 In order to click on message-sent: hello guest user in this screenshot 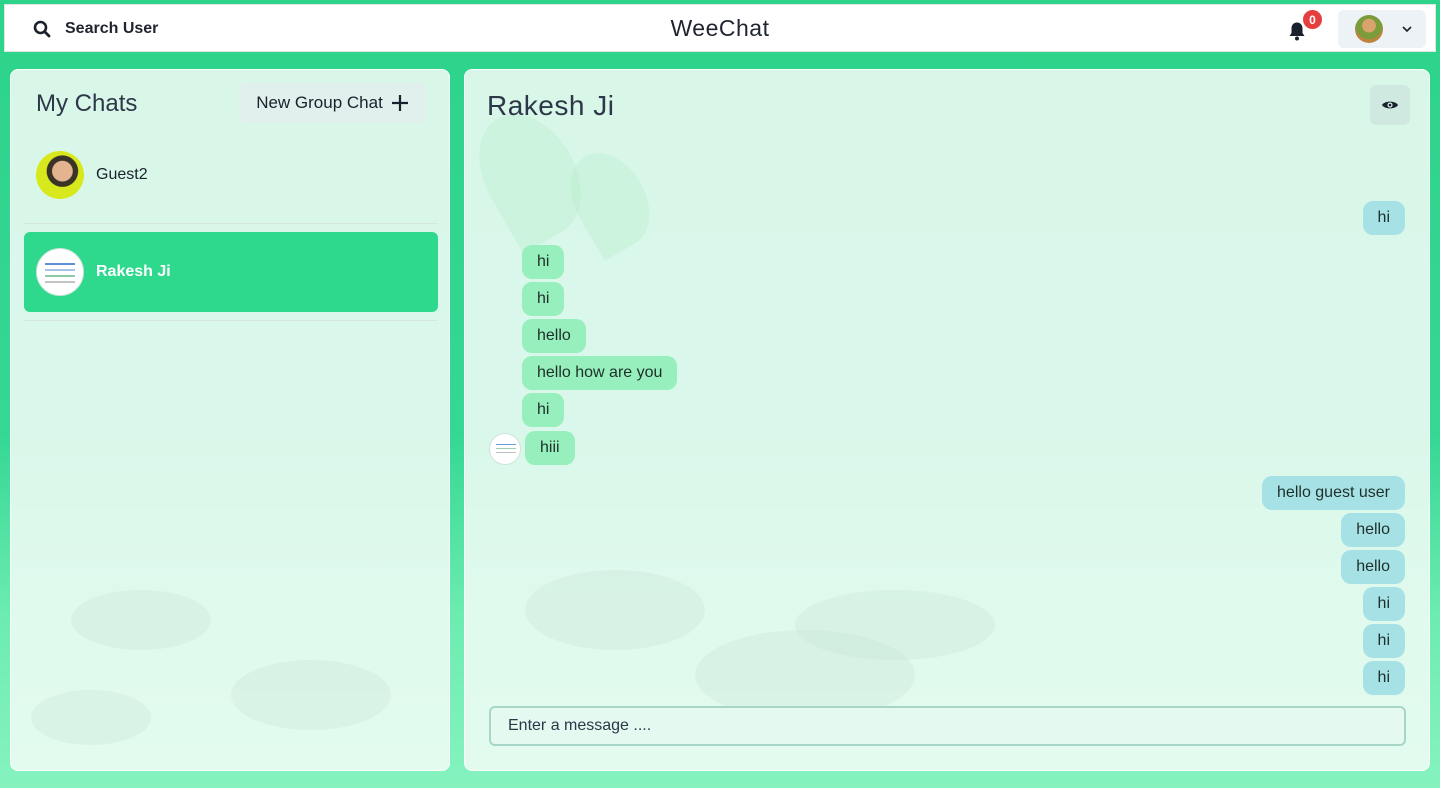, I will do `click(1333, 493)`.